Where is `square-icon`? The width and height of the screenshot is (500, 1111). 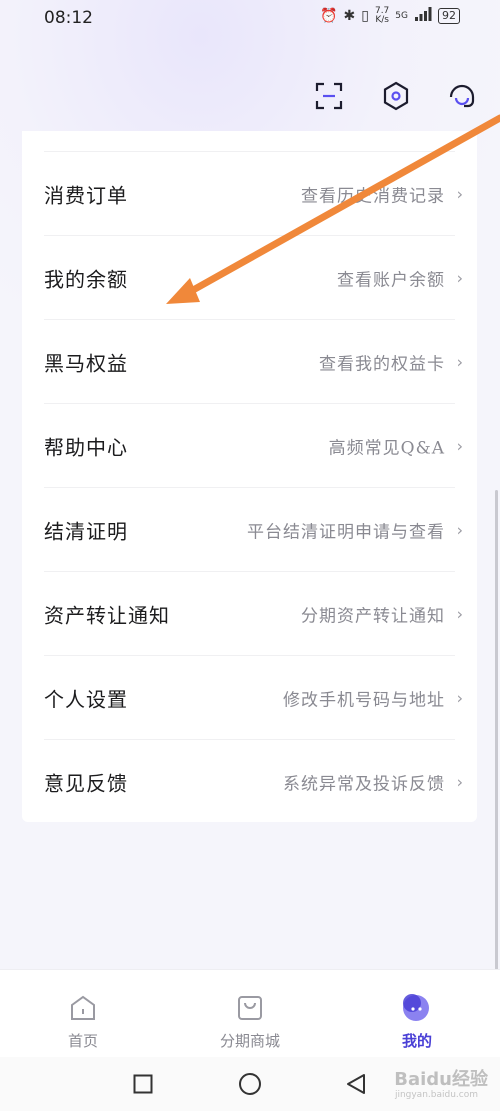
square-icon is located at coordinates (143, 1084).